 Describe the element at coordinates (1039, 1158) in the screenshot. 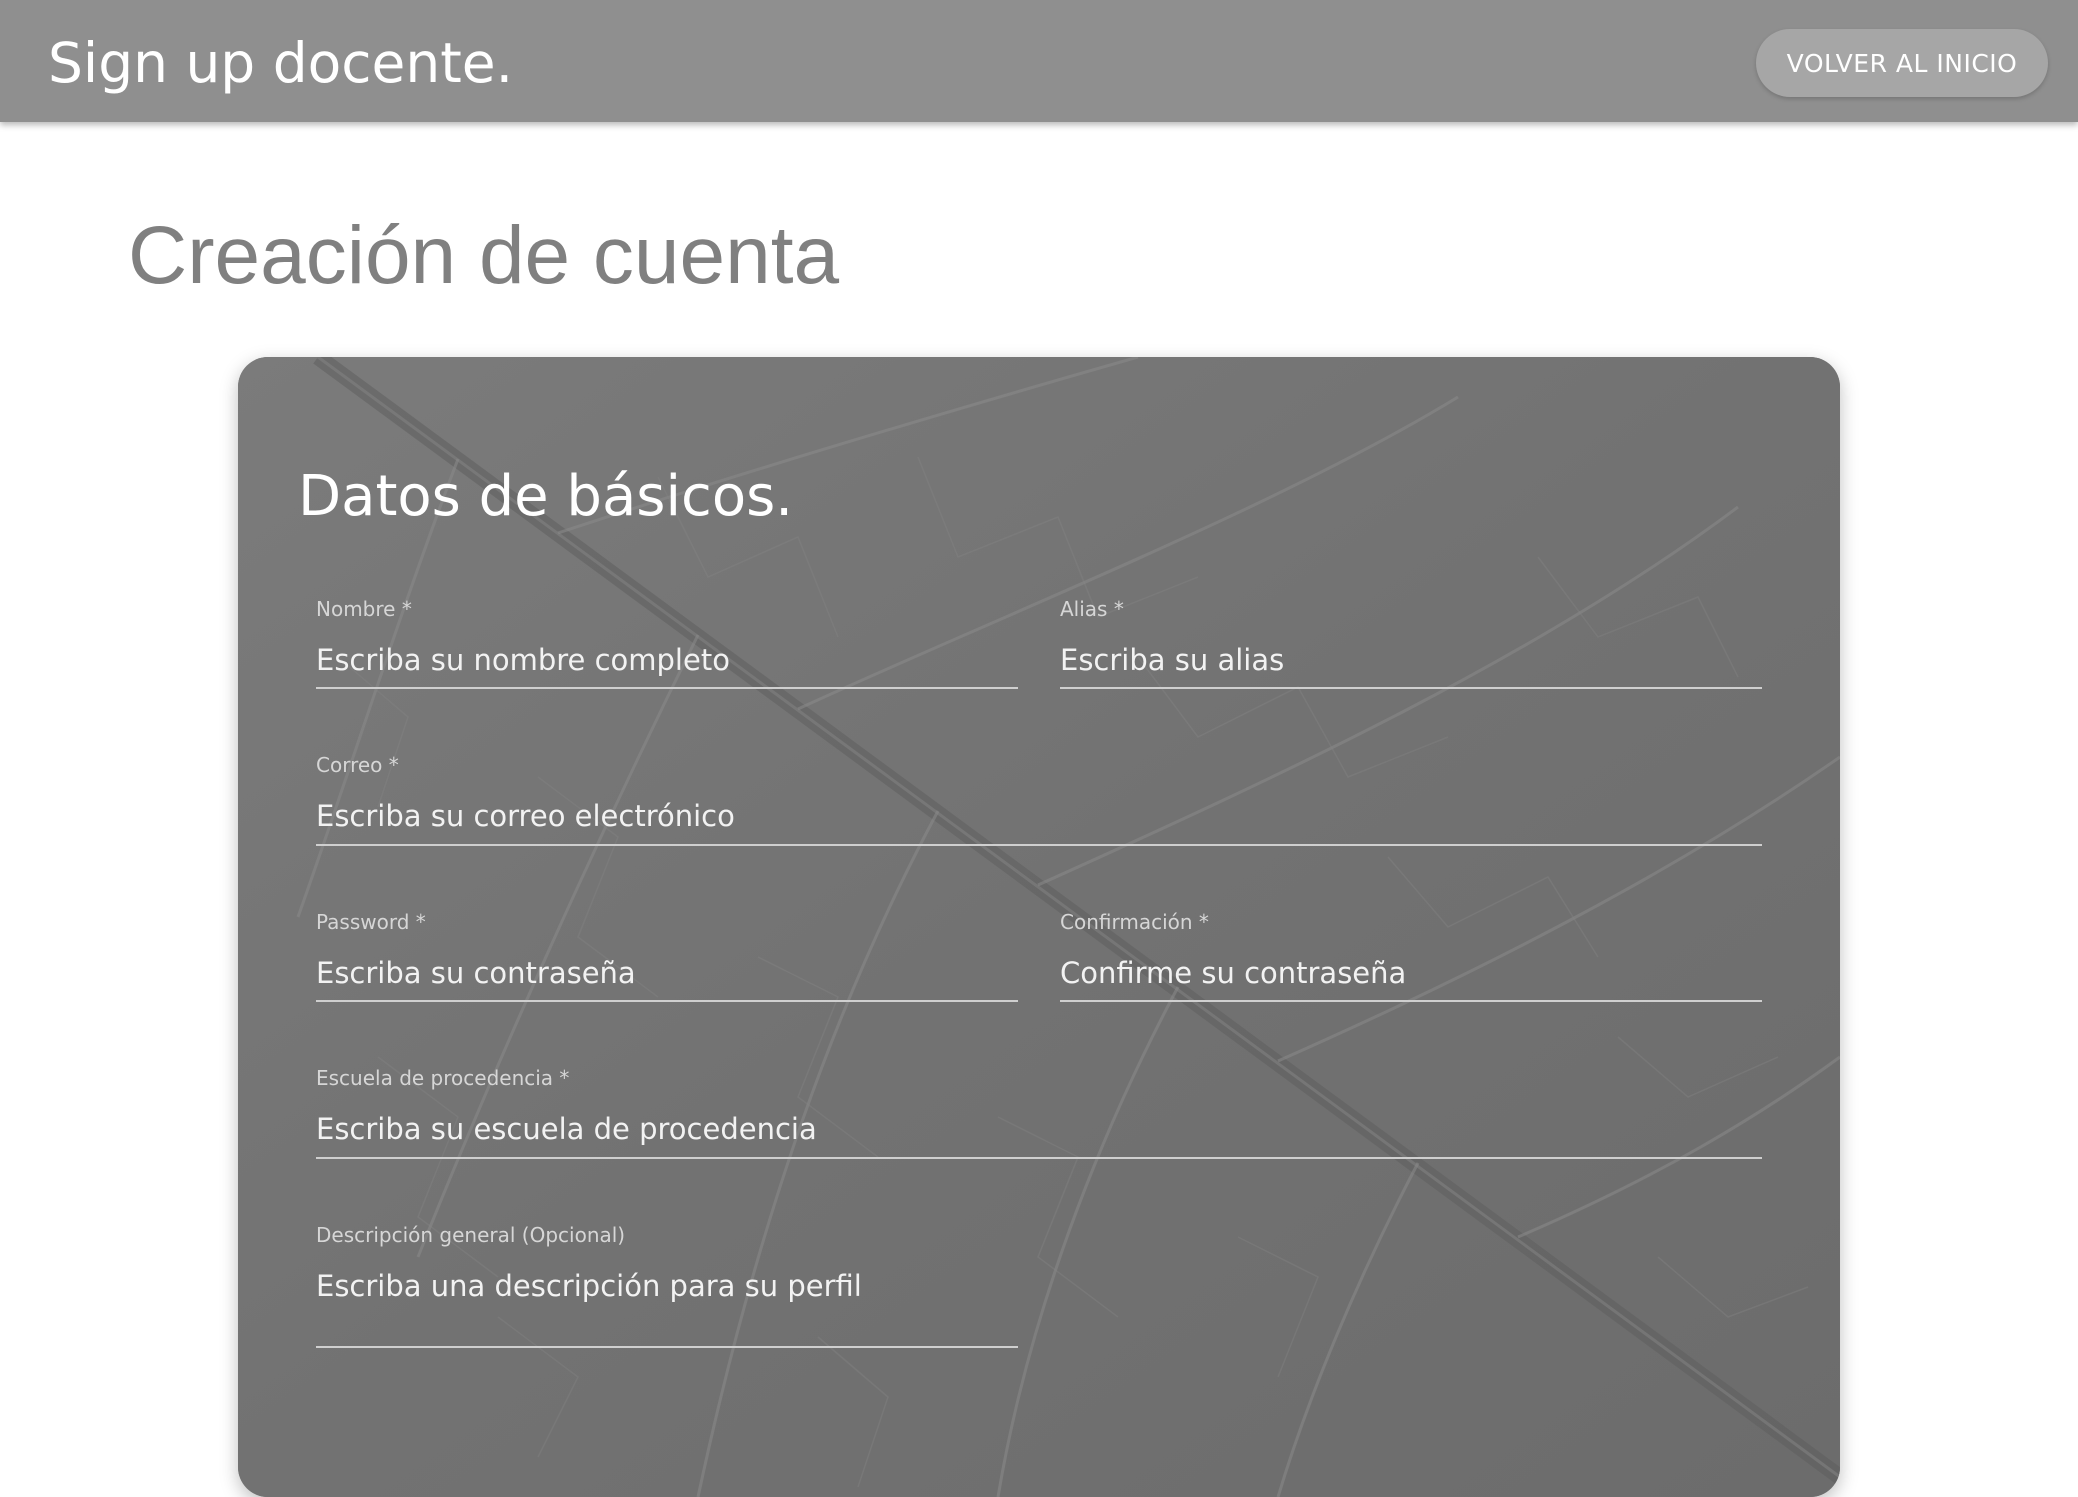

I see `escuela-underline` at that location.